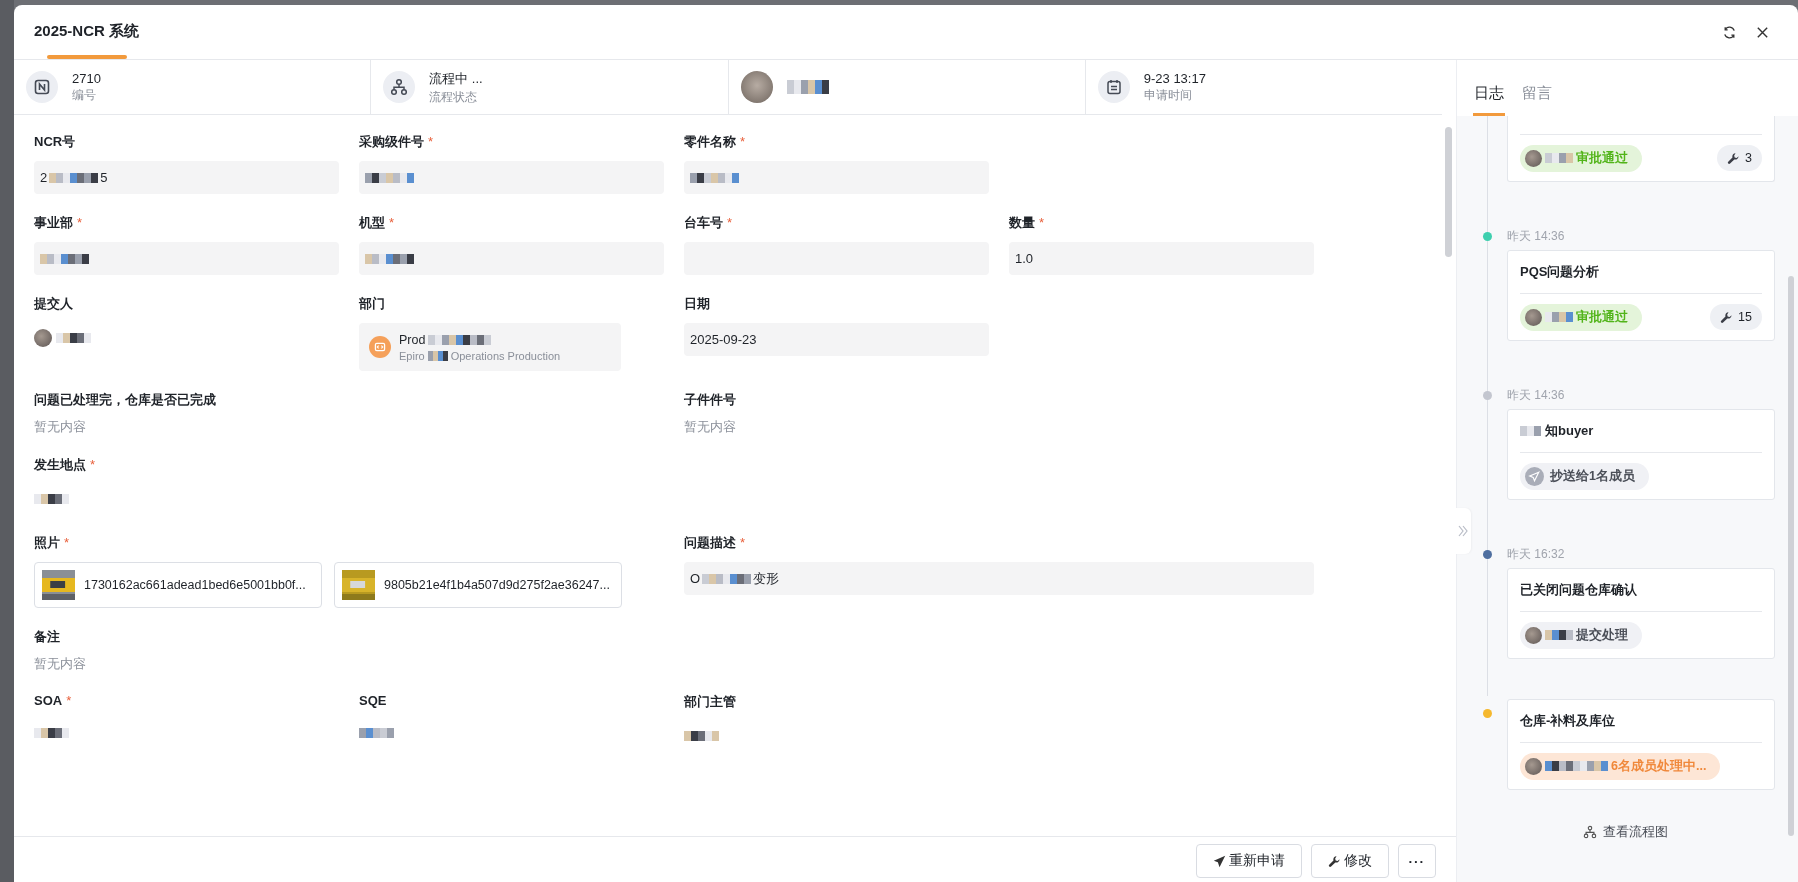  I want to click on letter-n-icon, so click(42, 87).